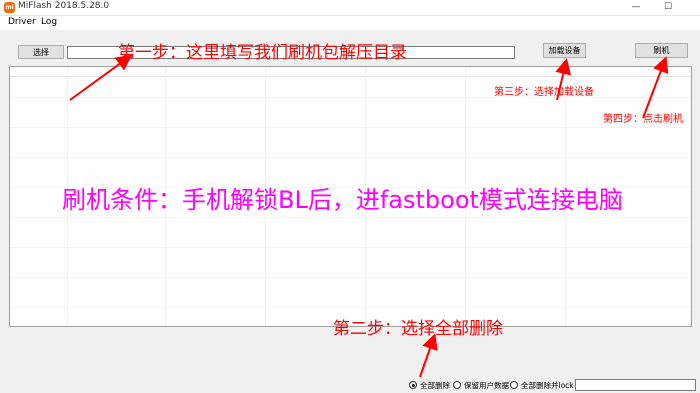 The image size is (700, 393). What do you see at coordinates (655, 87) in the screenshot?
I see `arrow-step4` at bounding box center [655, 87].